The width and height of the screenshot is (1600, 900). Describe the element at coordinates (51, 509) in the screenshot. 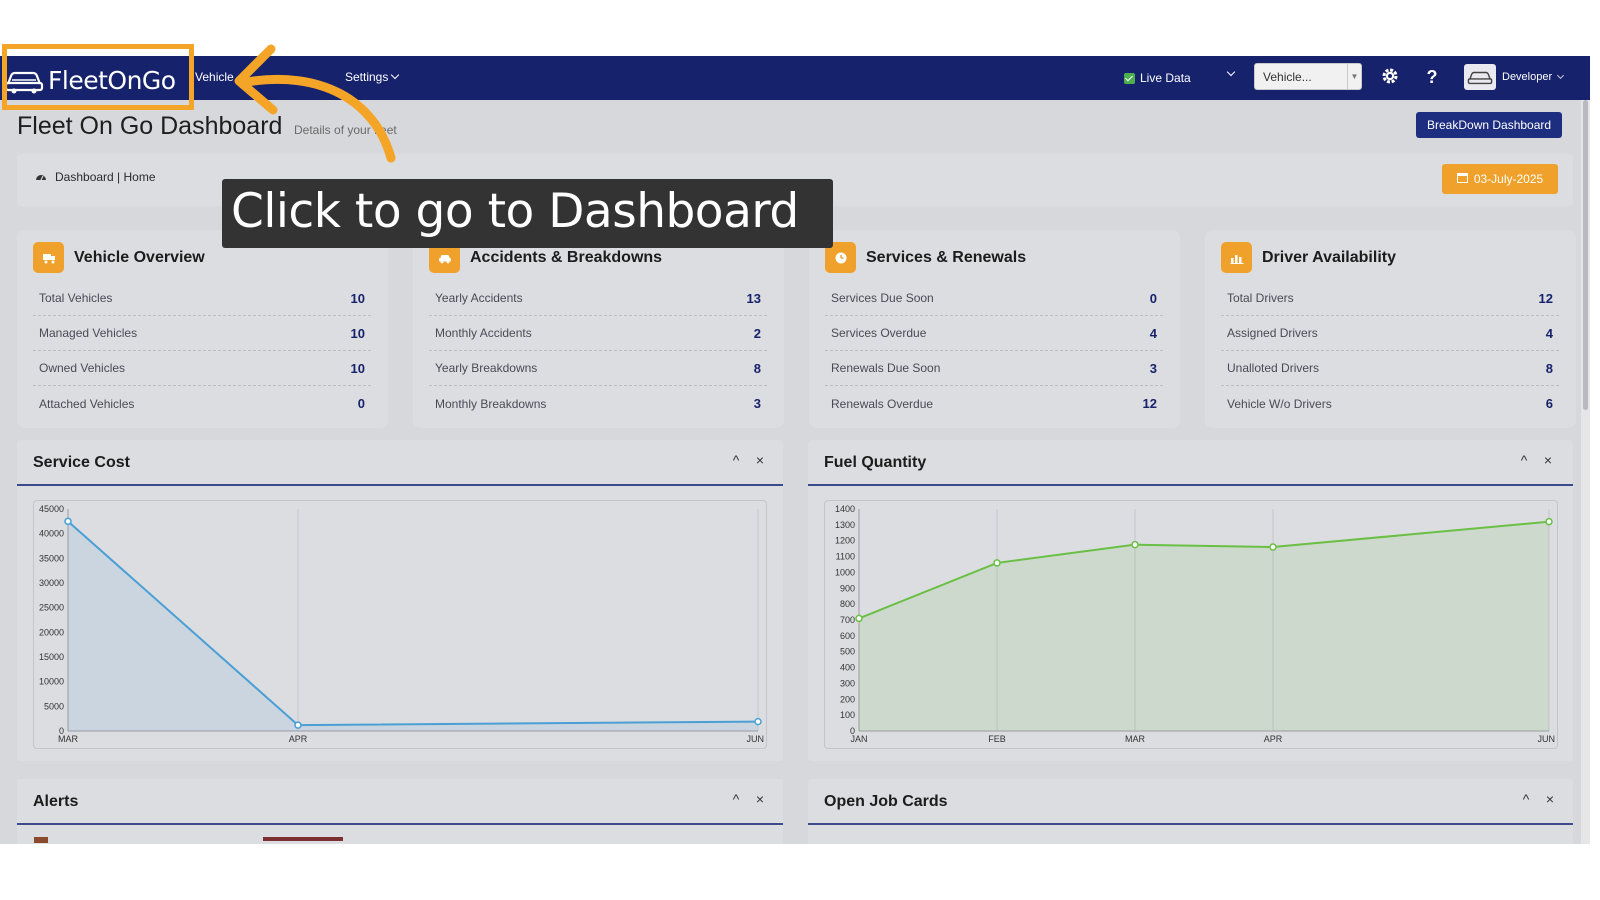

I see `y-tick-label: 45000` at that location.